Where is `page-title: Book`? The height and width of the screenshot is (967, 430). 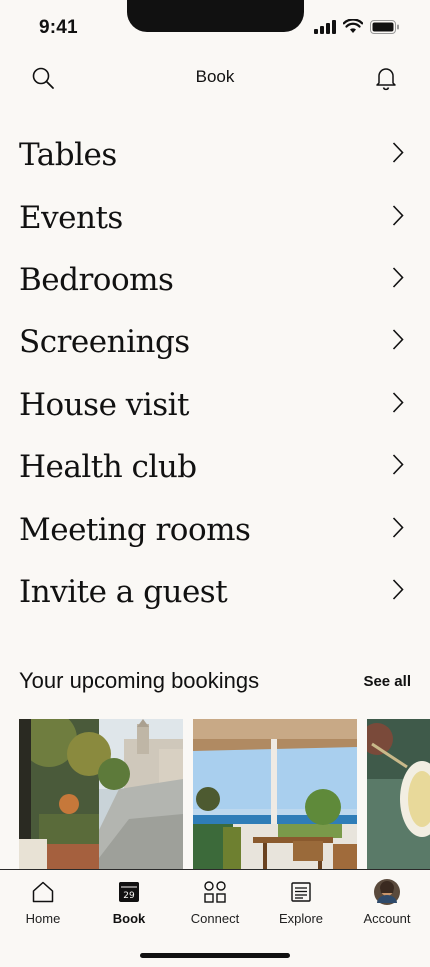 page-title: Book is located at coordinates (215, 76).